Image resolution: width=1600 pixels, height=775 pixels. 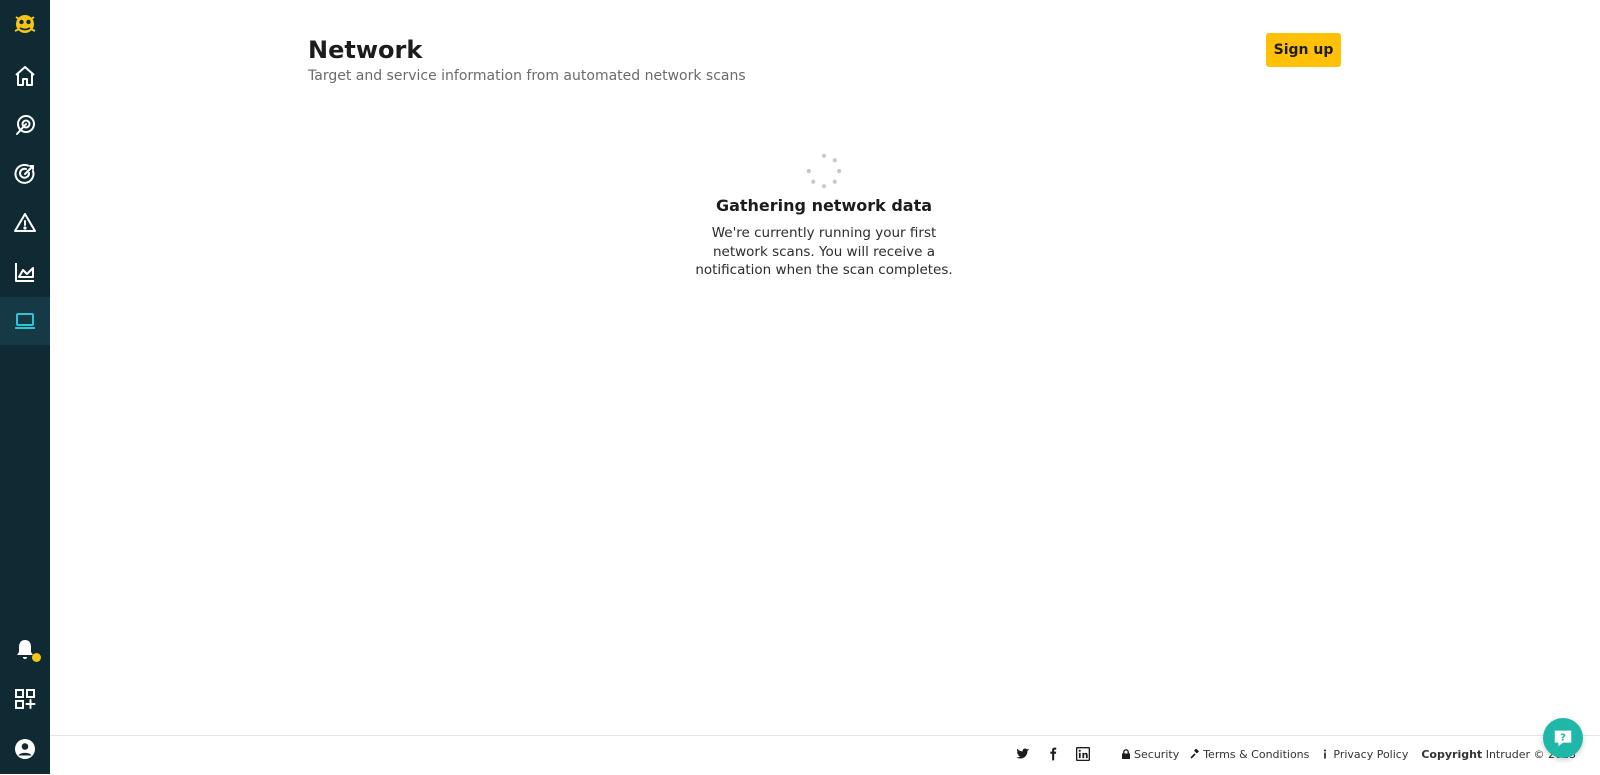 What do you see at coordinates (1452, 754) in the screenshot?
I see `copyright-label: Copyright` at bounding box center [1452, 754].